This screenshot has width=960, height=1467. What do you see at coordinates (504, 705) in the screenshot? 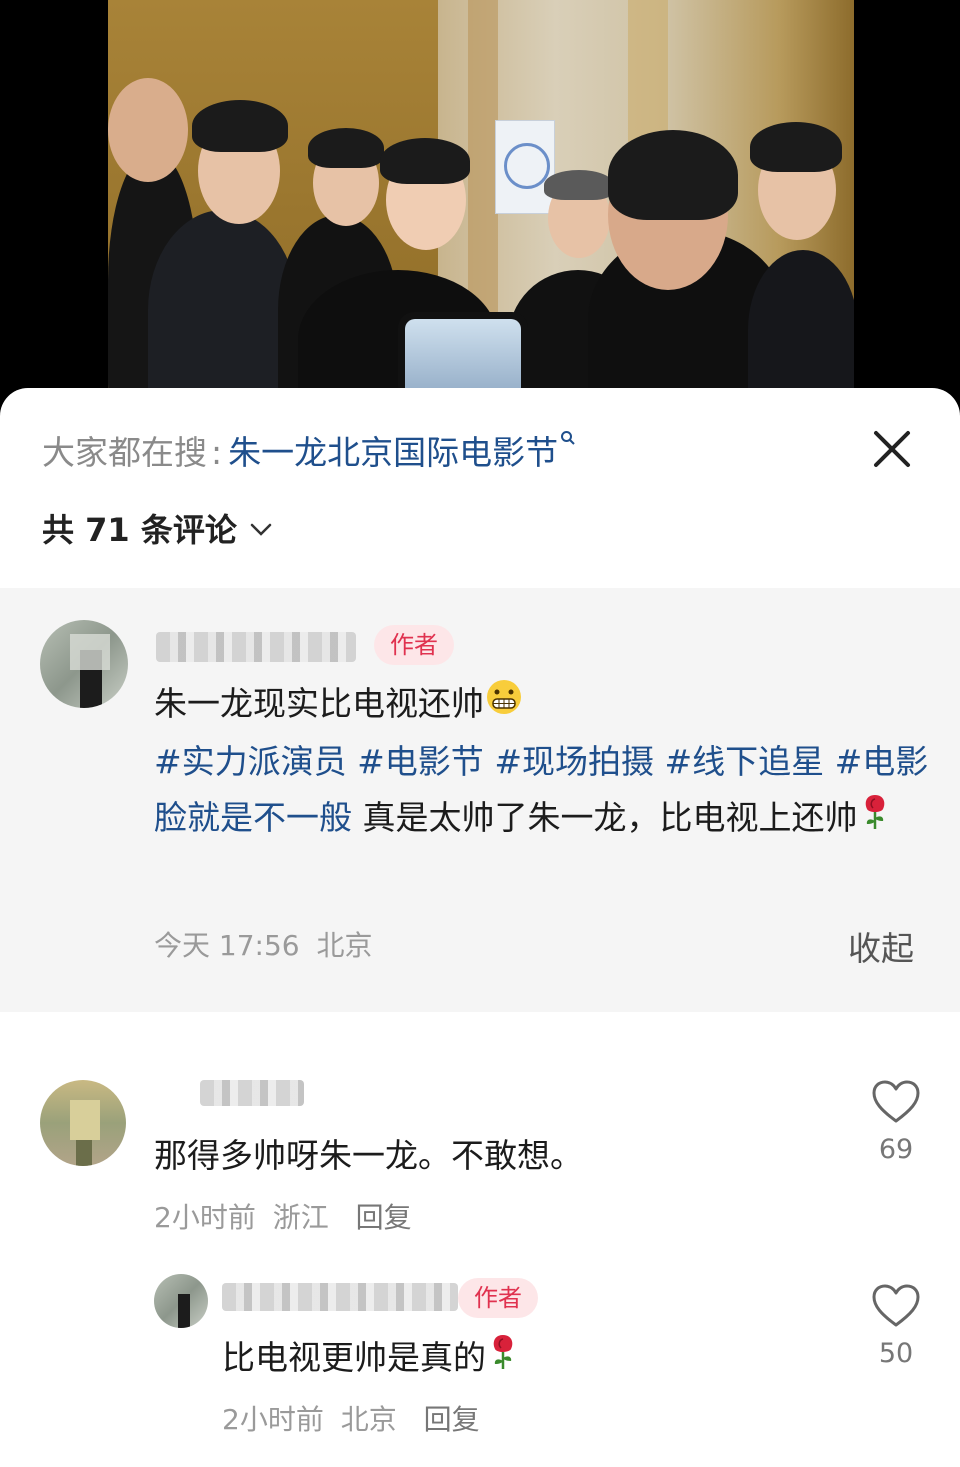
I see `grimace-emoji` at bounding box center [504, 705].